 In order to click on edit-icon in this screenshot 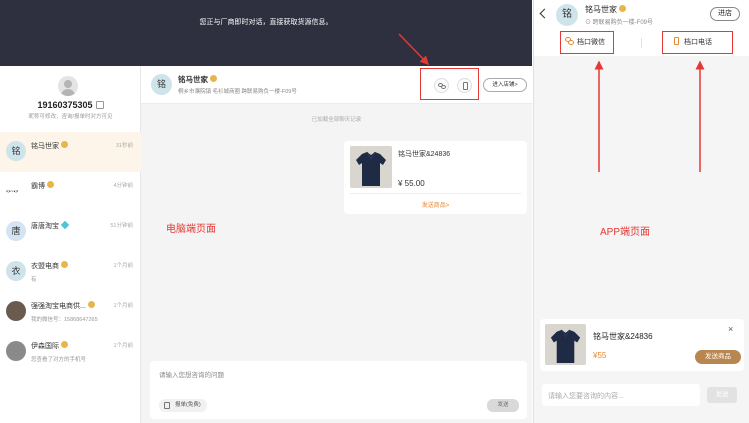, I will do `click(99, 105)`.